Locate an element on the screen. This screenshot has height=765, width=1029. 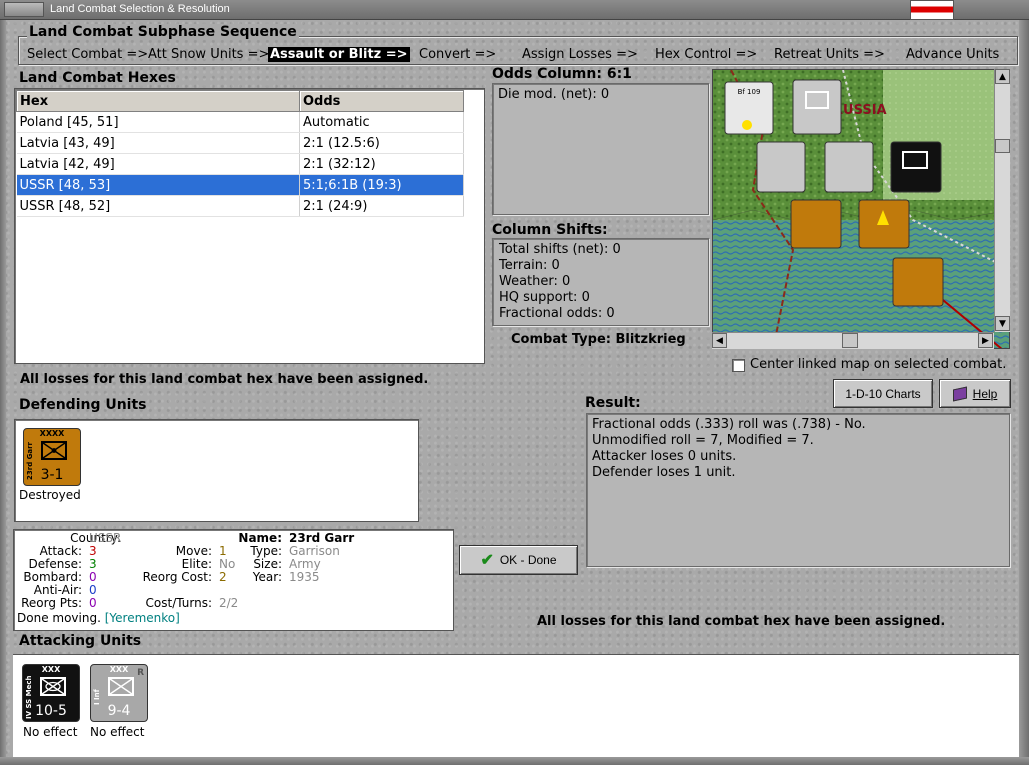
table-row: Latvia [42, 49] 2:1 (32:12) is located at coordinates (240, 164).